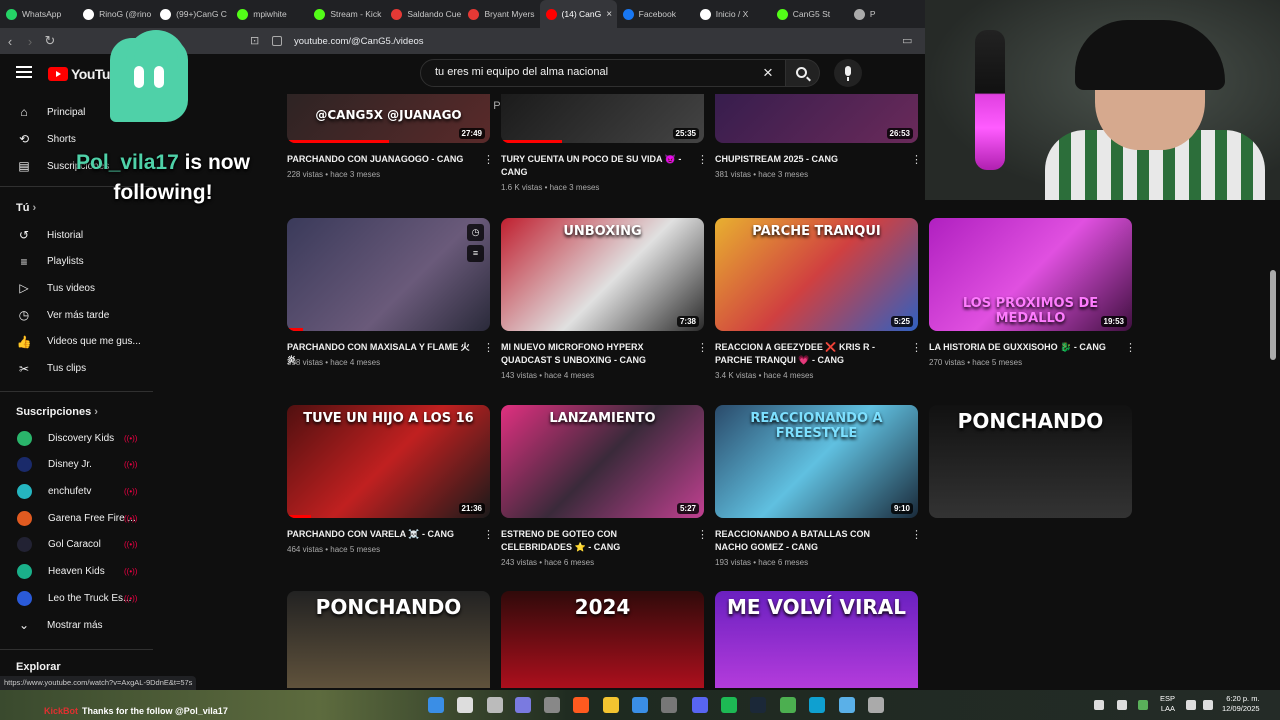 This screenshot has width=1280, height=720. What do you see at coordinates (77, 465) in the screenshot?
I see `sidebar-subscription: Disney Jr. ((•))` at bounding box center [77, 465].